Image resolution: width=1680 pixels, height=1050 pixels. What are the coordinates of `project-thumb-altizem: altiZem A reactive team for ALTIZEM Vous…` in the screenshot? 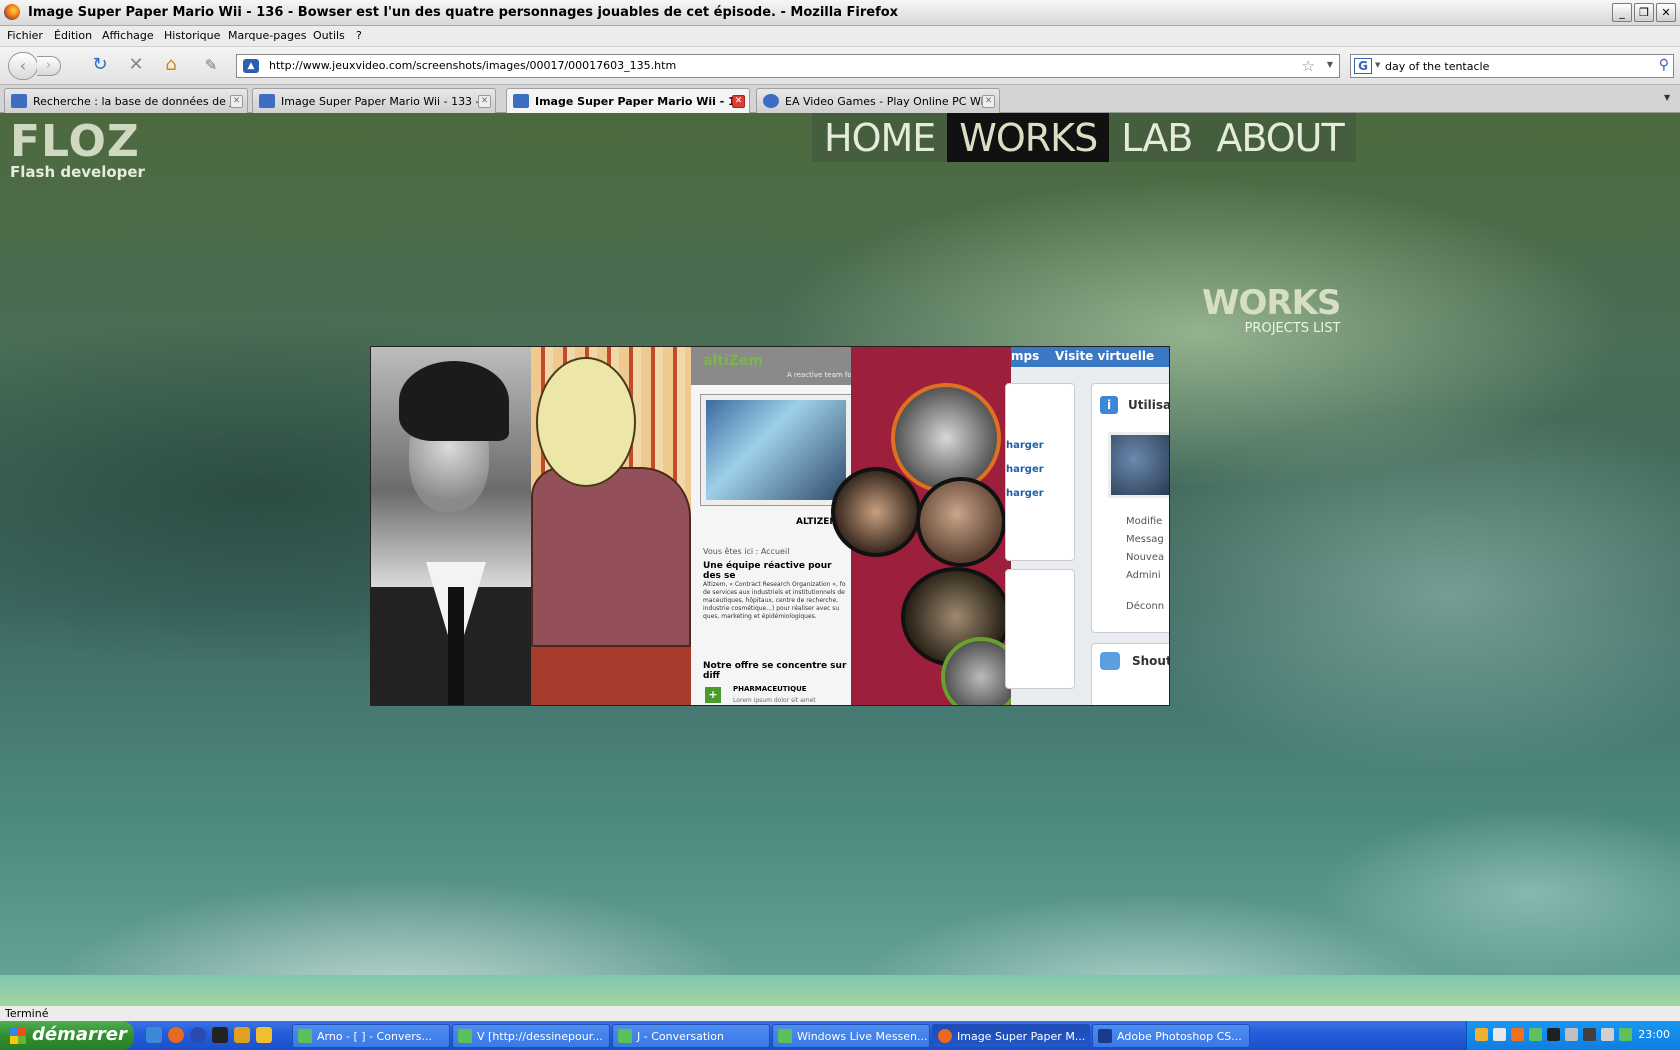 It's located at (773, 526).